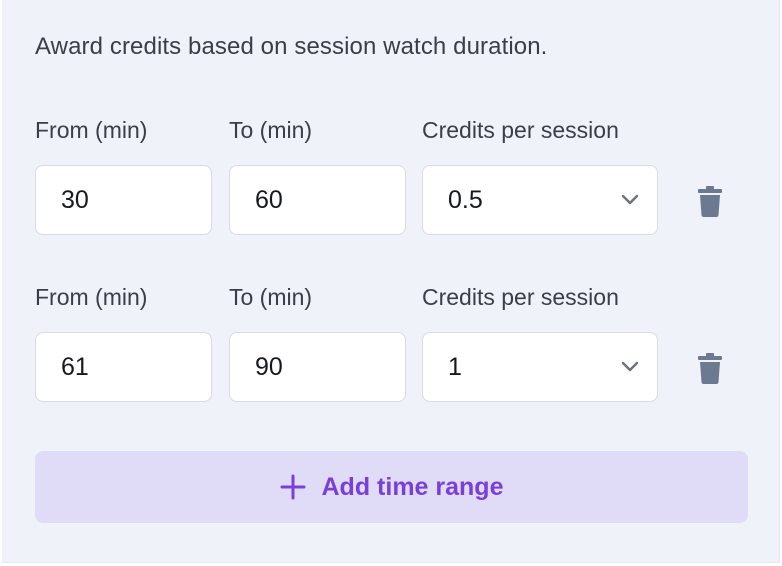 Image resolution: width=782 pixels, height=566 pixels. Describe the element at coordinates (540, 367) in the screenshot. I see `credits-select: 1` at that location.